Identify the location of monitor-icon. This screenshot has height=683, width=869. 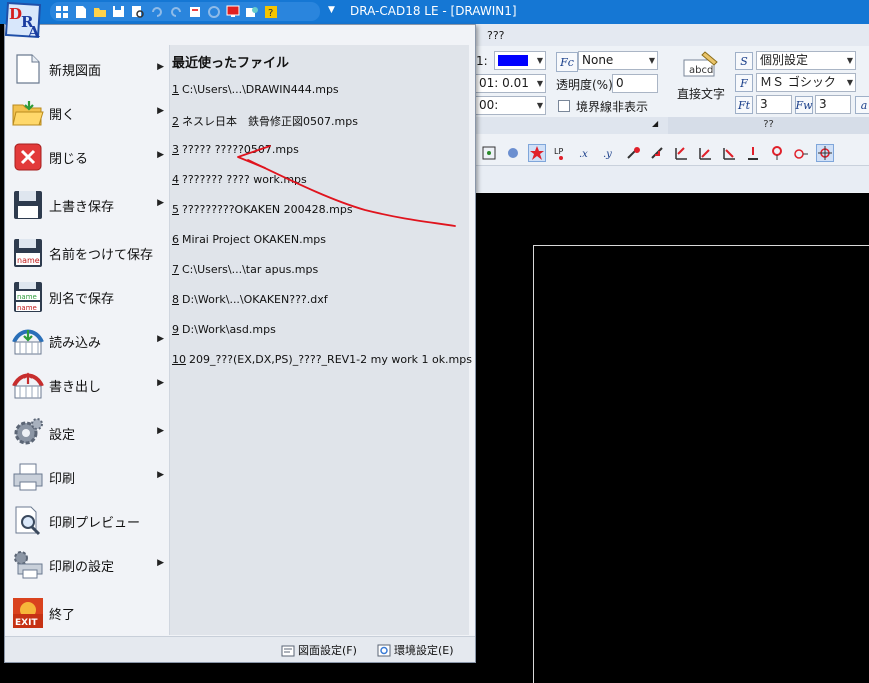
(232, 11).